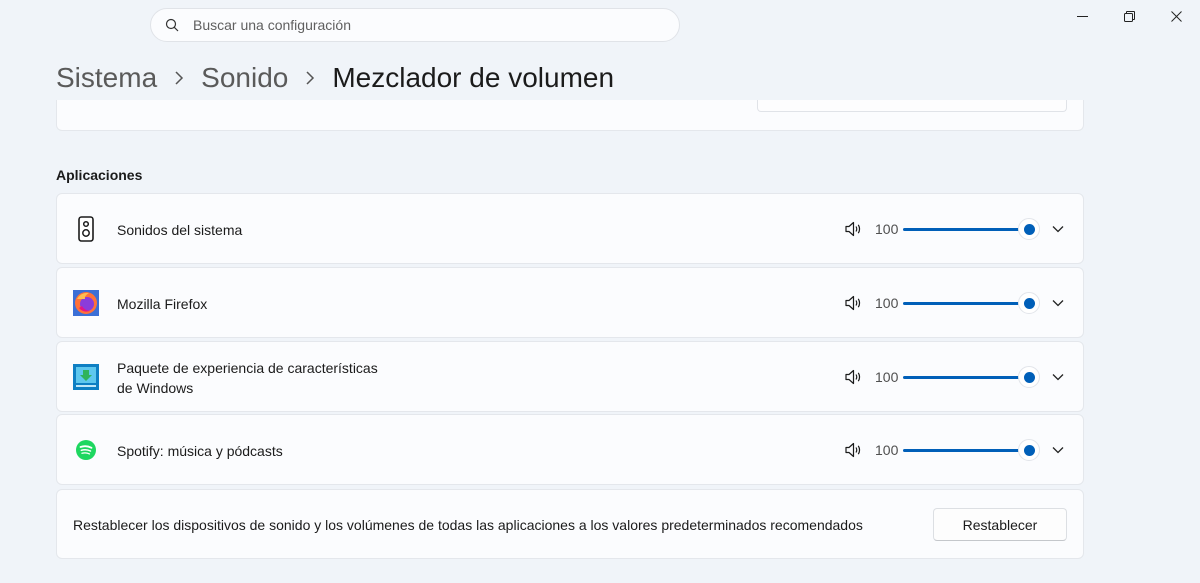  Describe the element at coordinates (86, 303) in the screenshot. I see `firefox-icon` at that location.